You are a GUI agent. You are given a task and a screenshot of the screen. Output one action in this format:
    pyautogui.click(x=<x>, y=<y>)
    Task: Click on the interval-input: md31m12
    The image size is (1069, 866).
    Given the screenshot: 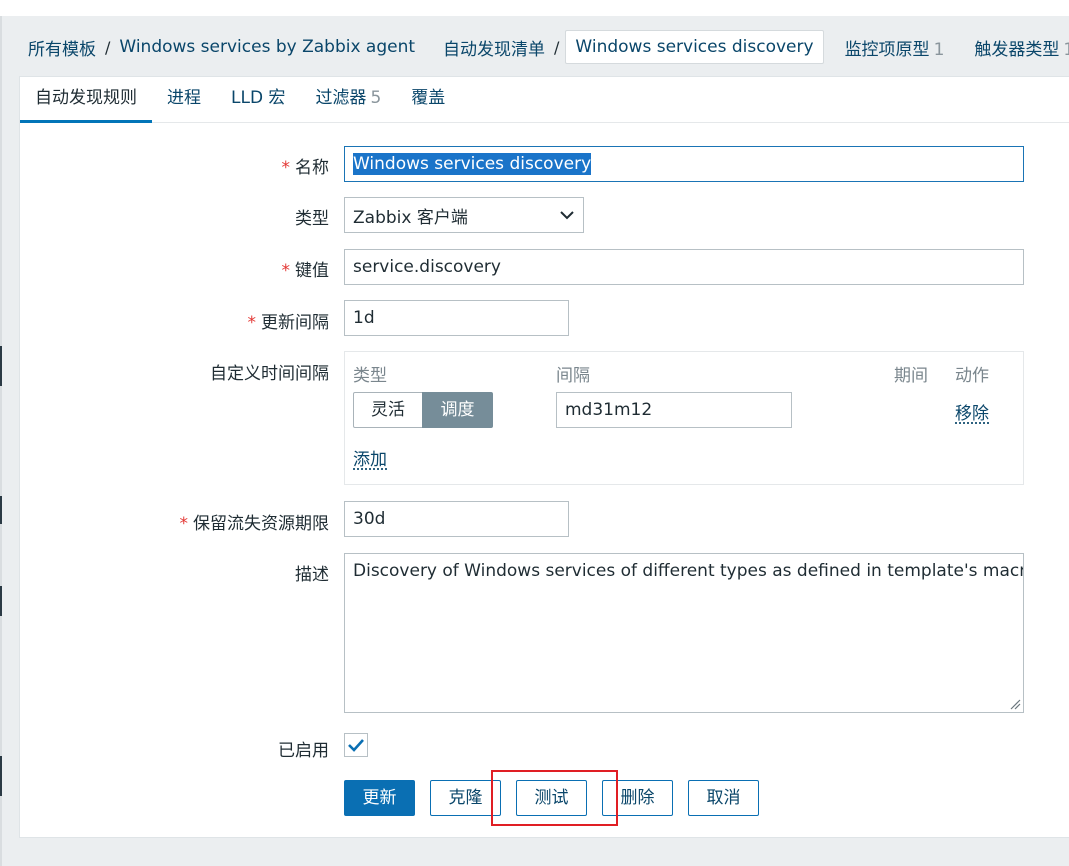 What is the action you would take?
    pyautogui.click(x=674, y=410)
    